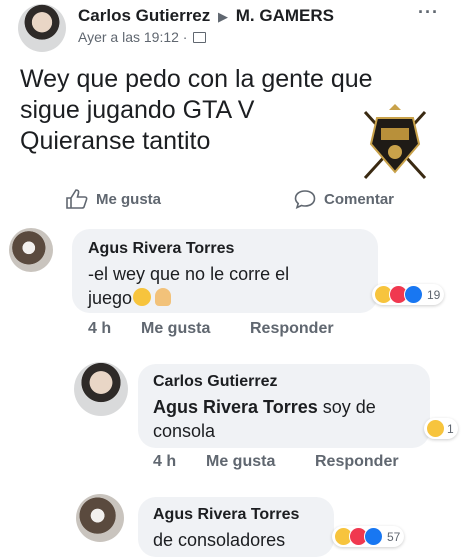 The height and width of the screenshot is (557, 474). I want to click on comment-text-word: juego, so click(110, 298).